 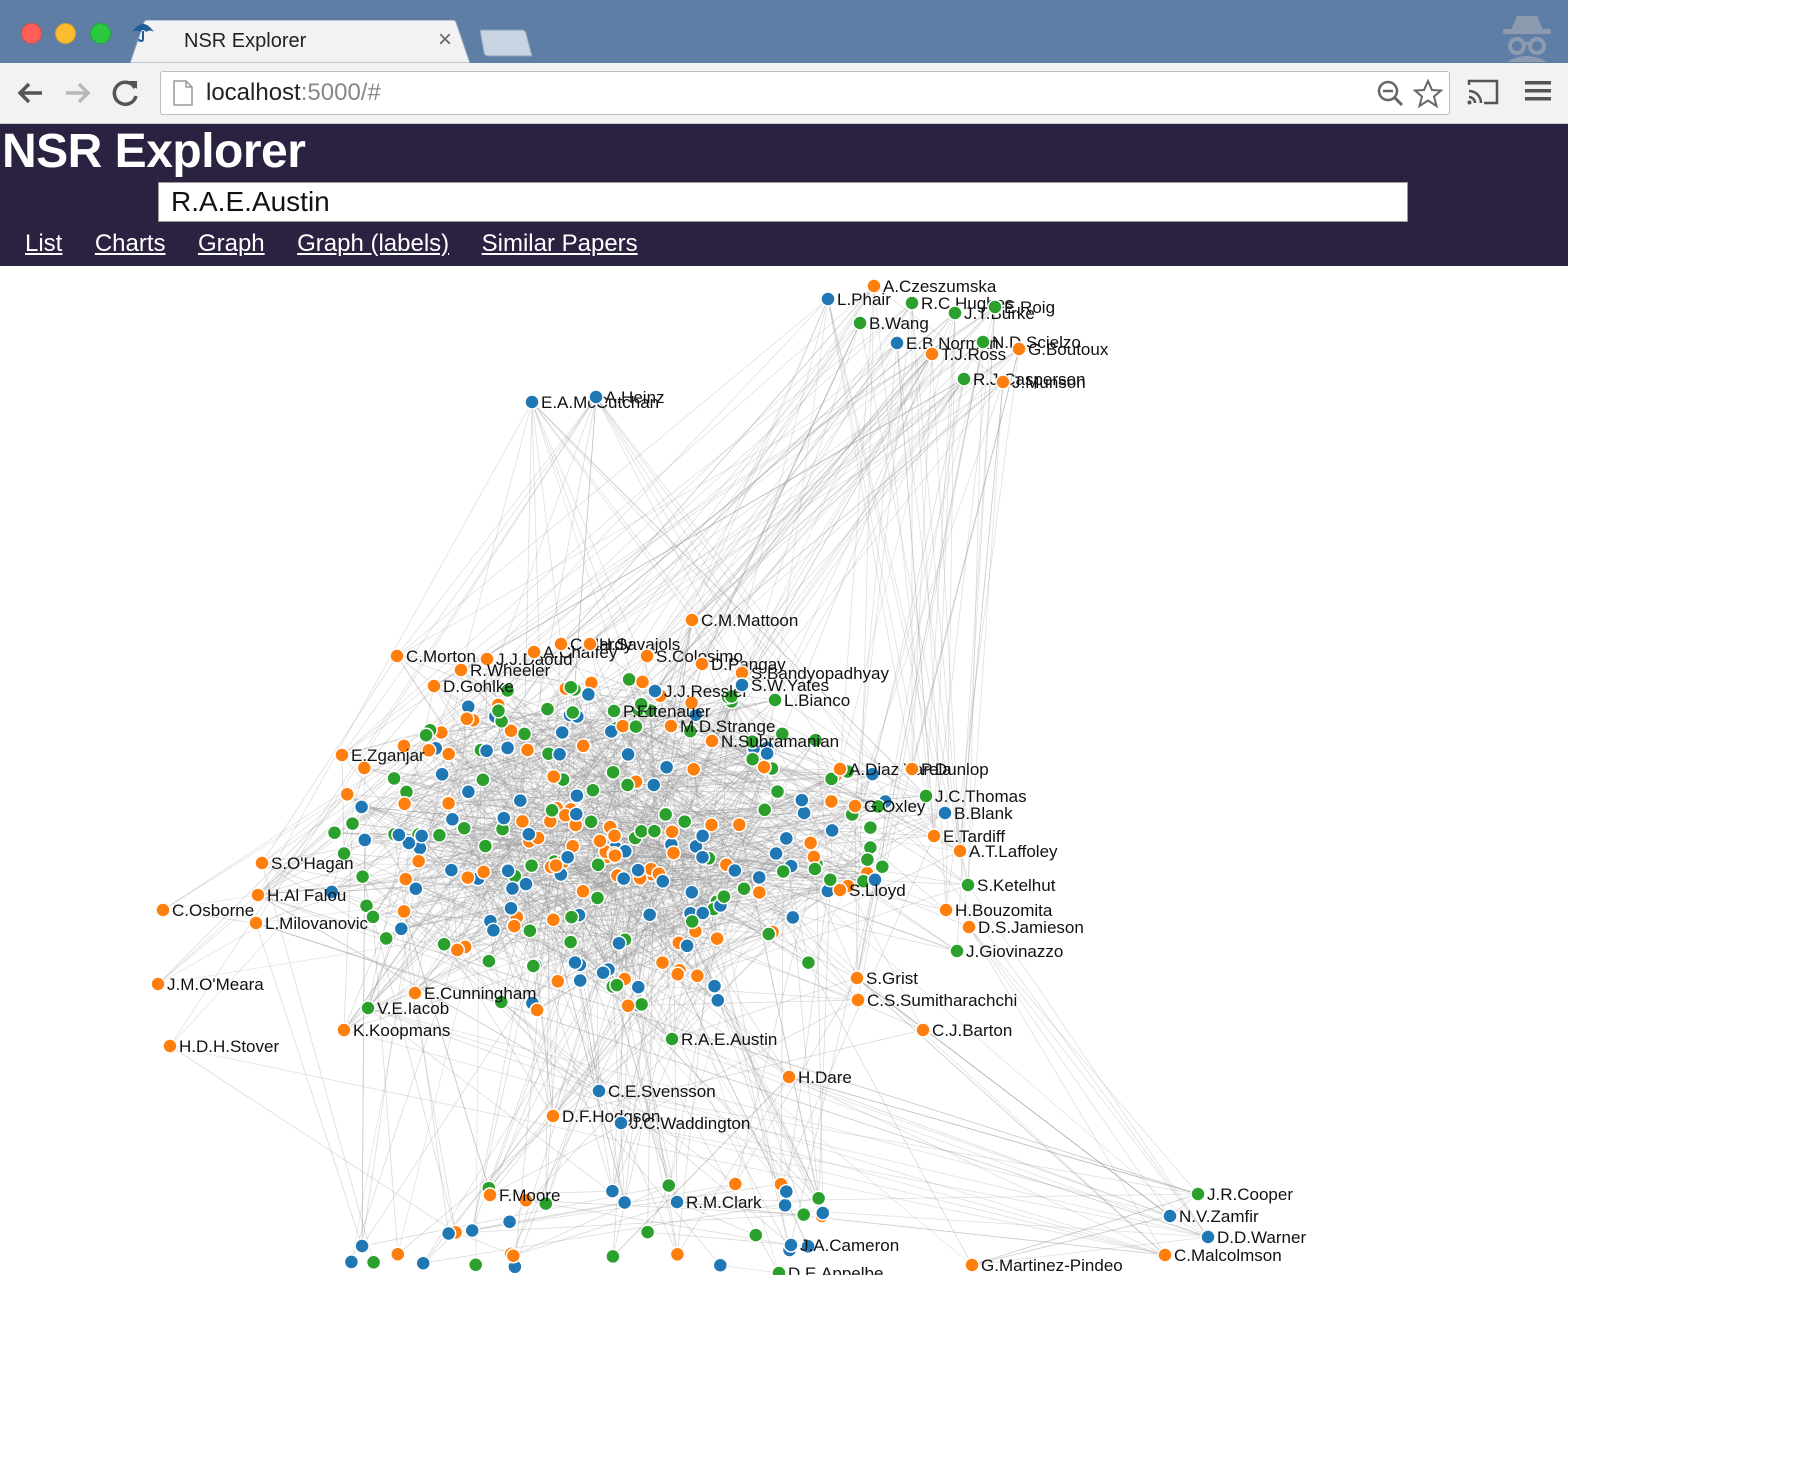 What do you see at coordinates (805, 93) in the screenshot?
I see `address-bar: localhost:5000/#` at bounding box center [805, 93].